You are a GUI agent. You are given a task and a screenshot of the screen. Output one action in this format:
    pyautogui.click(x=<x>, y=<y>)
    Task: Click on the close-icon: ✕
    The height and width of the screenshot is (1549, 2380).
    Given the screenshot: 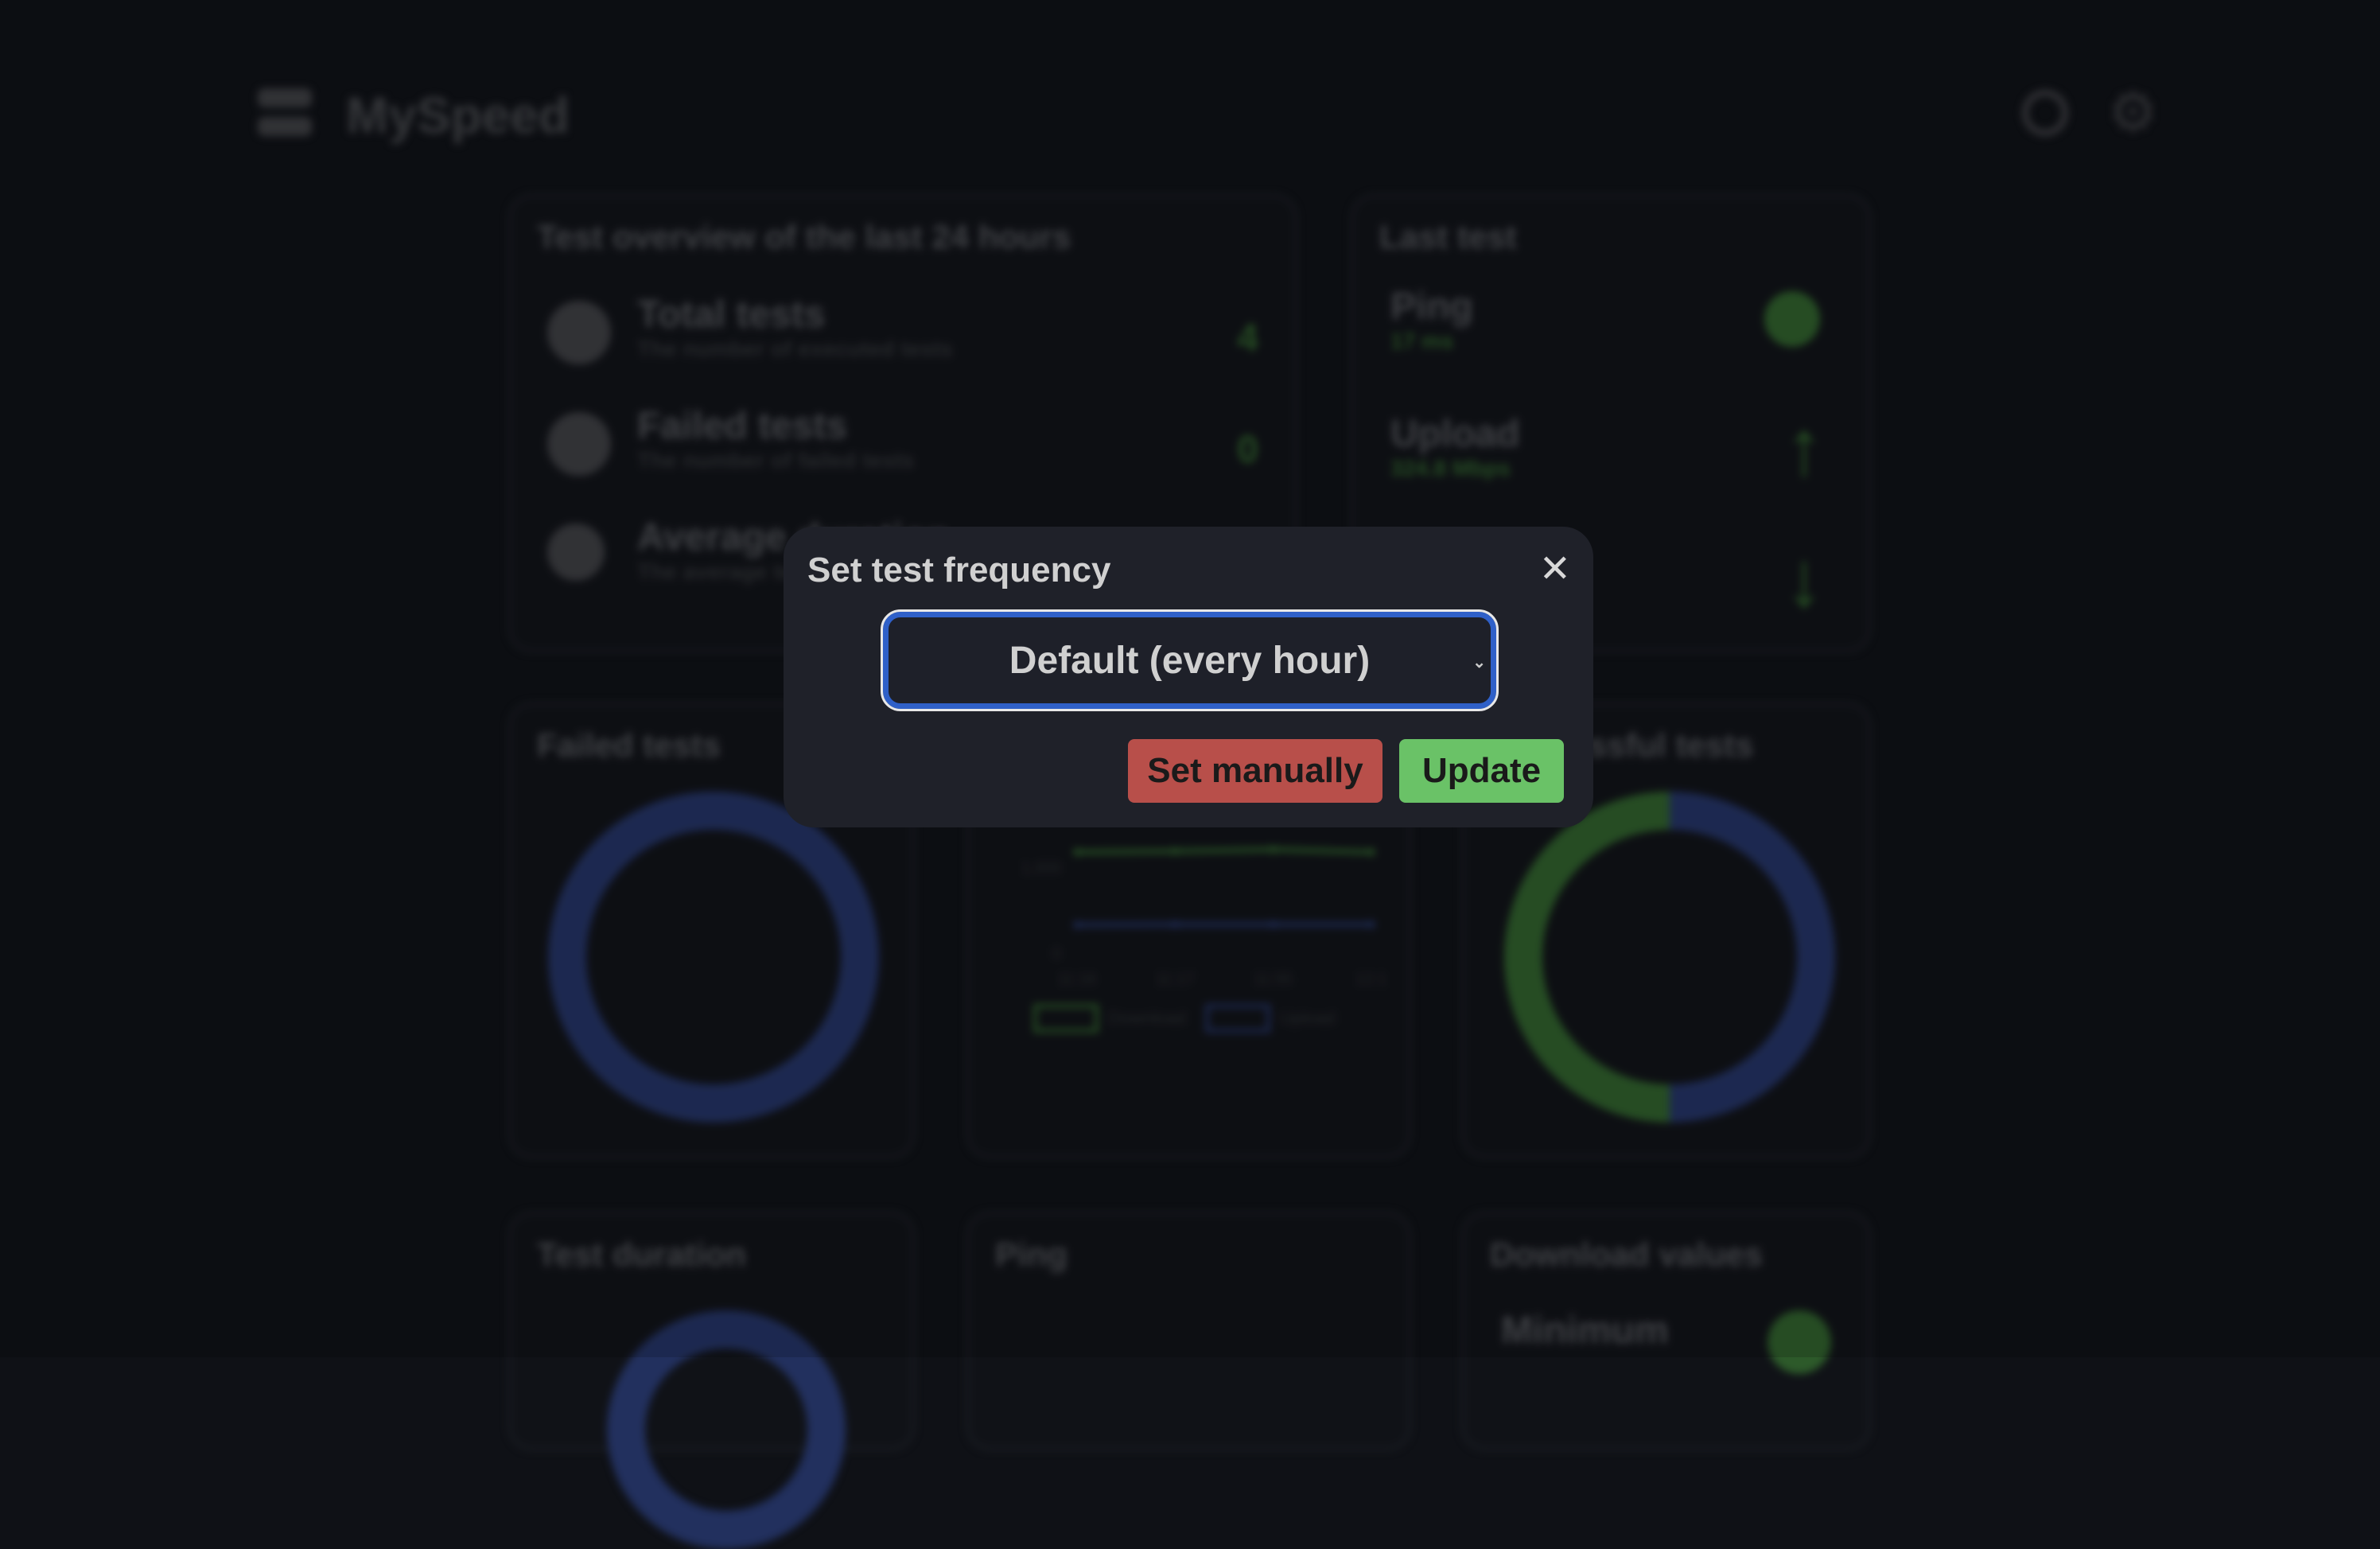 What is the action you would take?
    pyautogui.click(x=1555, y=570)
    